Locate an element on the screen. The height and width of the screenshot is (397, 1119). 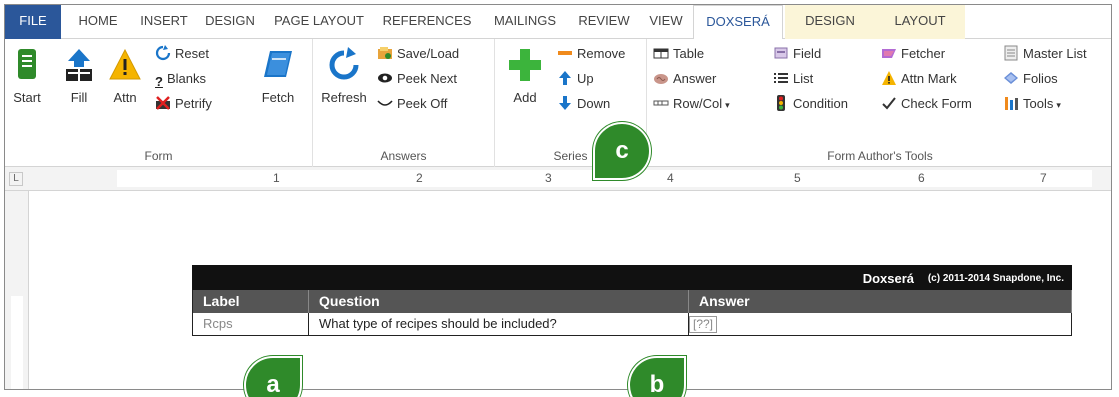
table-button: Table is located at coordinates (678, 54).